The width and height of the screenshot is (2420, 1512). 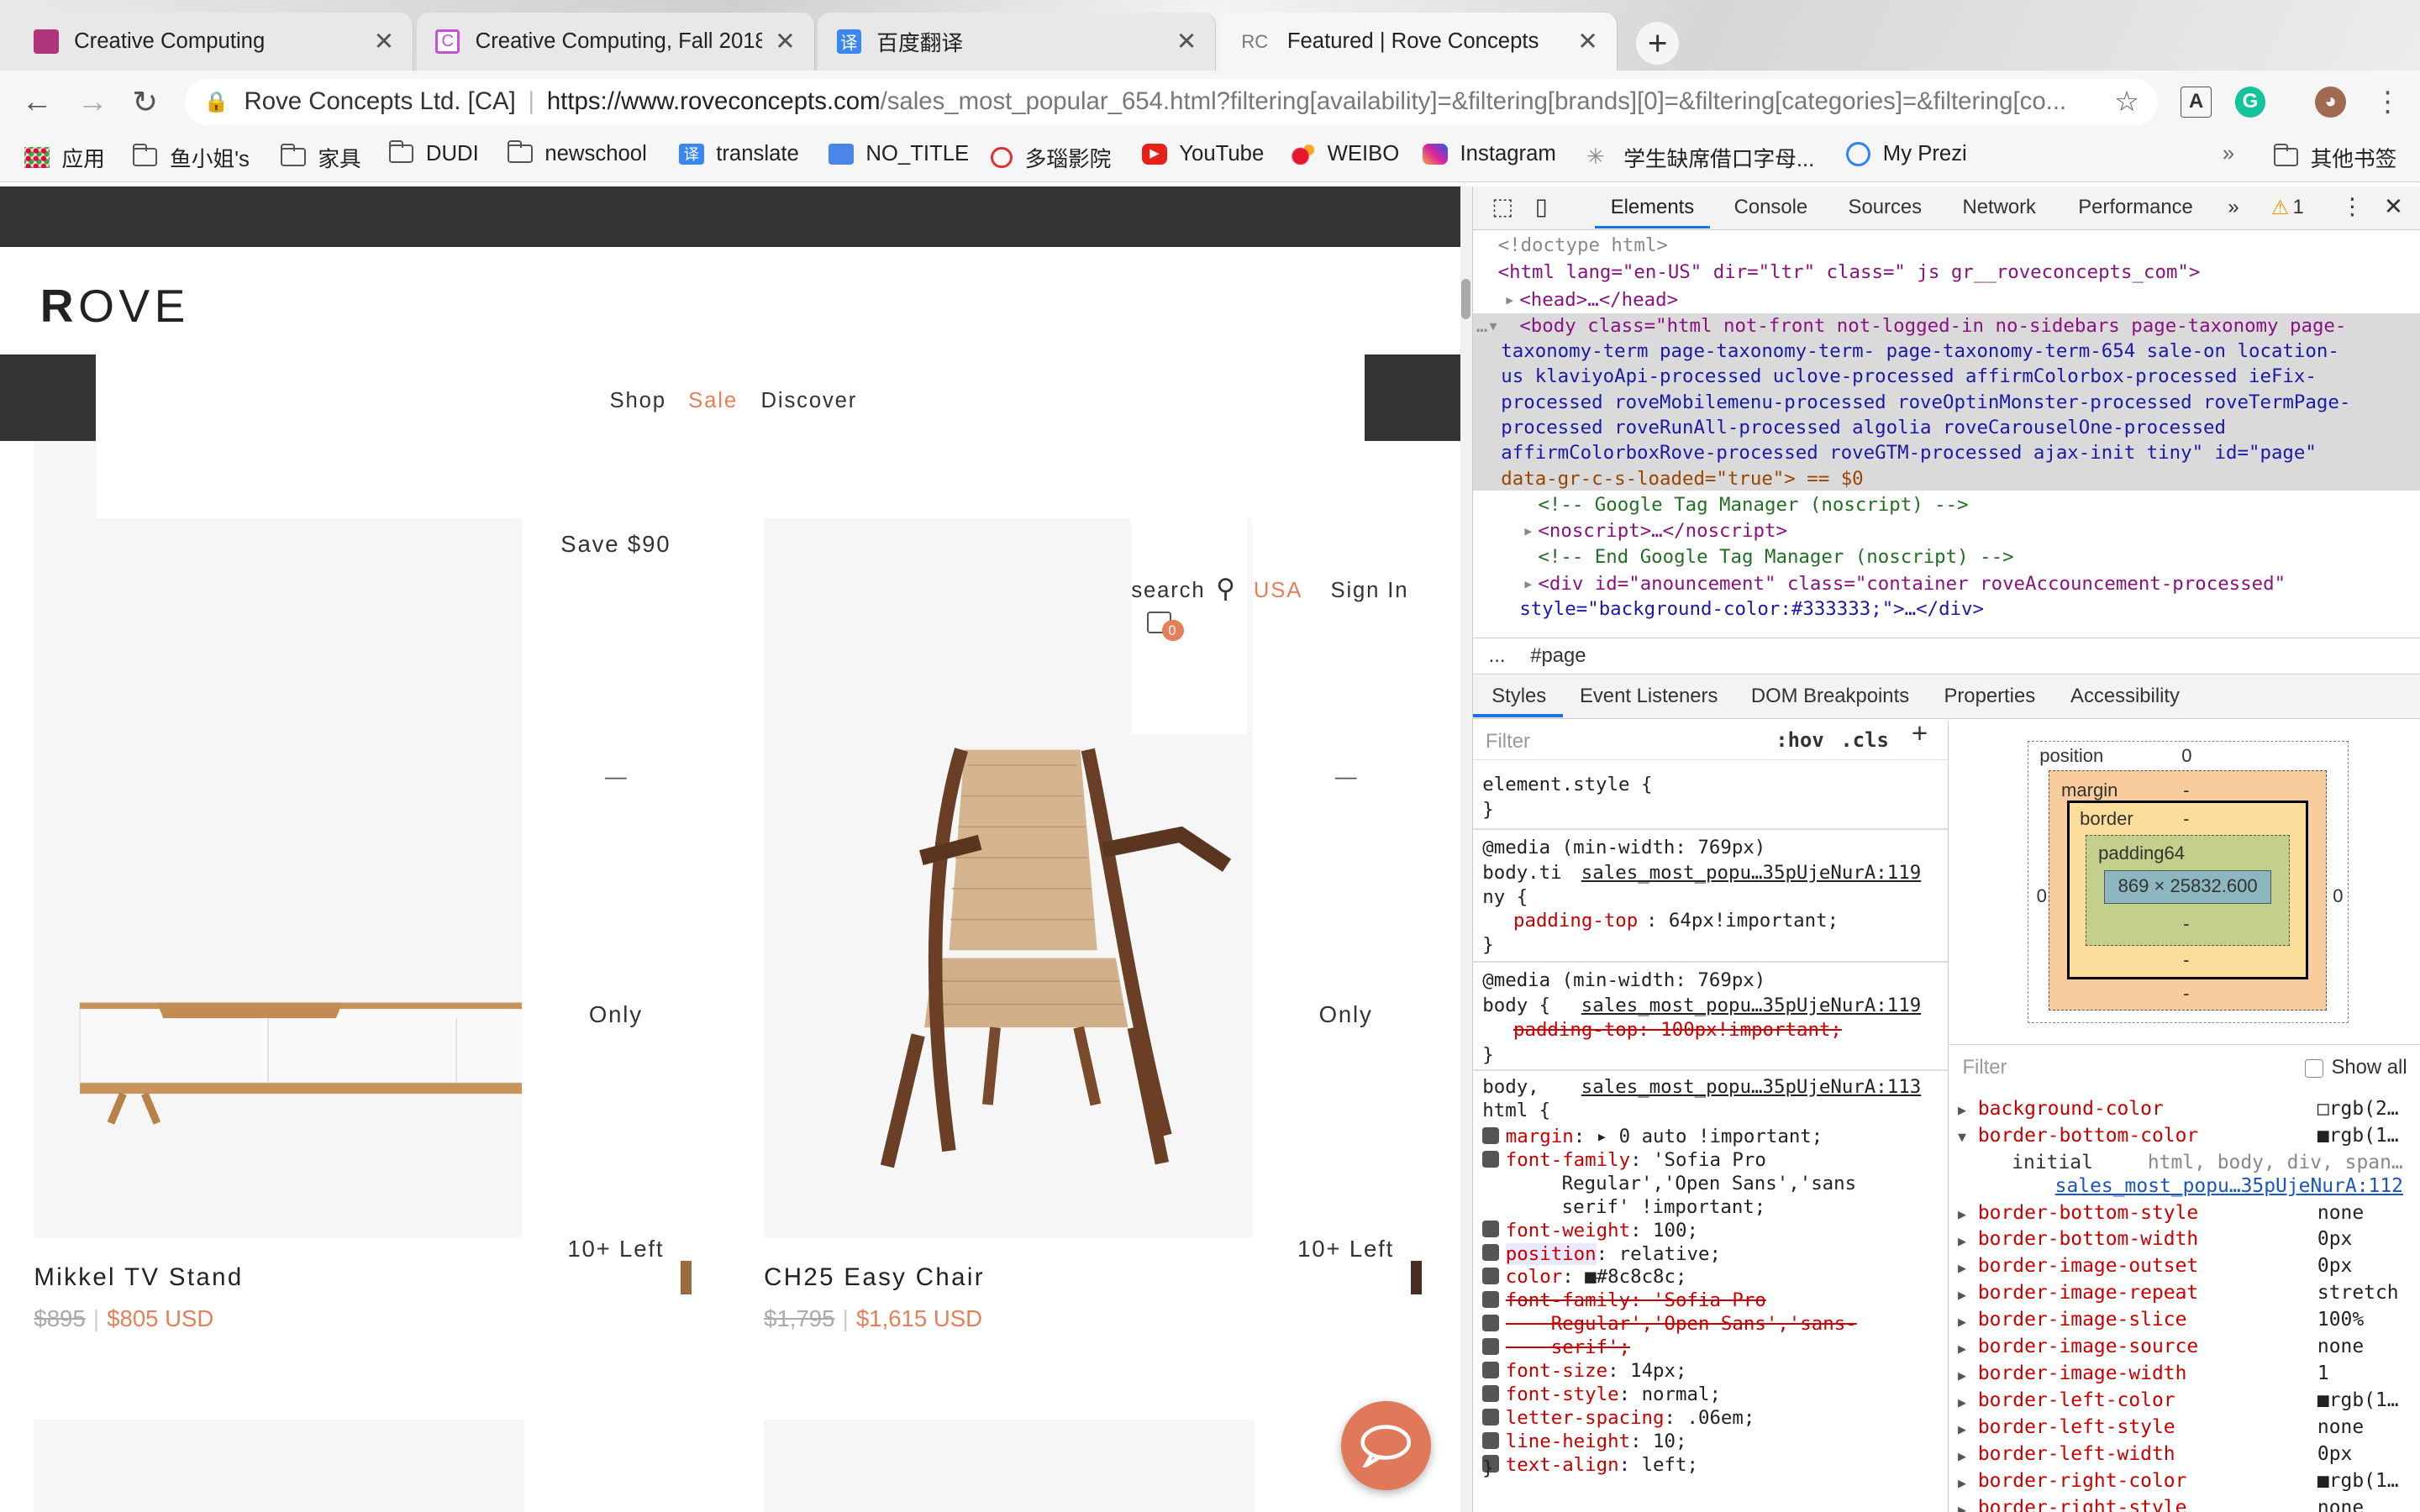 What do you see at coordinates (1168, 590) in the screenshot?
I see `search-link: search` at bounding box center [1168, 590].